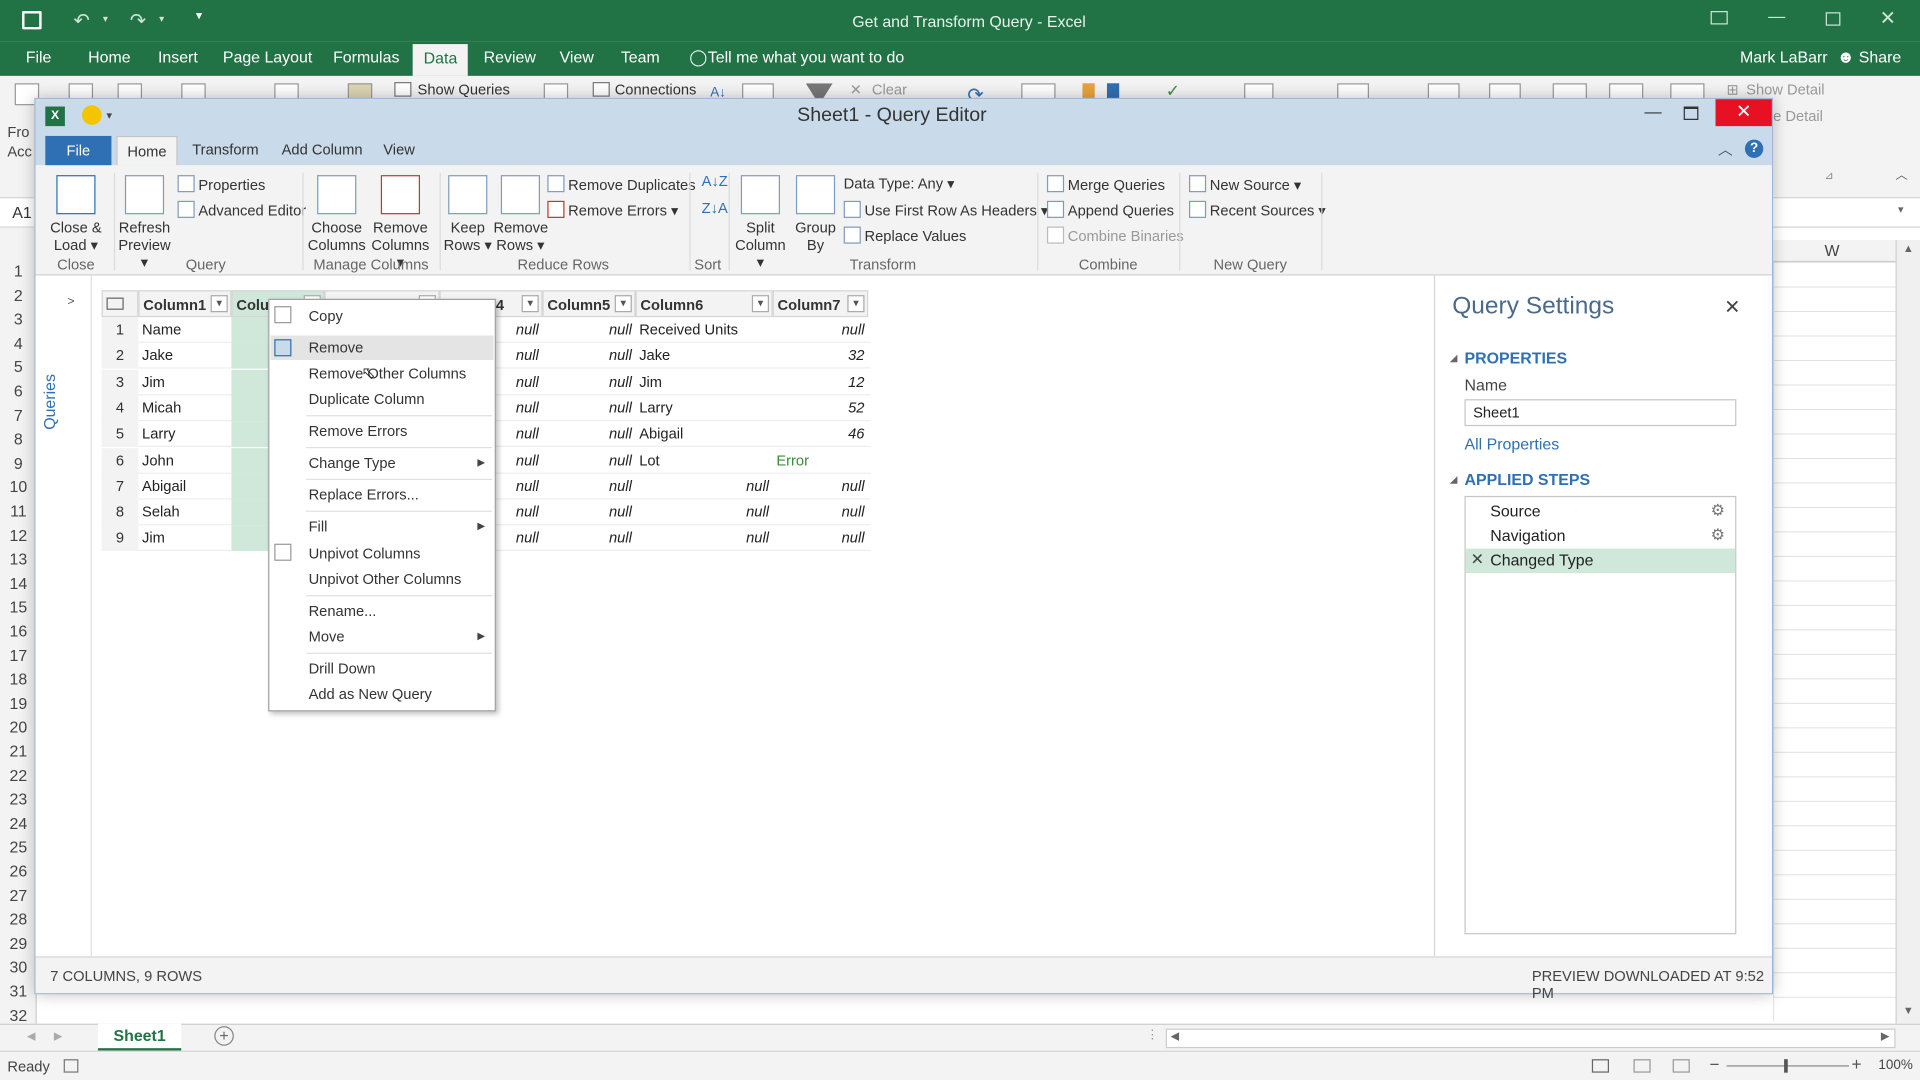 This screenshot has width=1920, height=1080. What do you see at coordinates (1888, 18) in the screenshot?
I see `close-icon: ✕` at bounding box center [1888, 18].